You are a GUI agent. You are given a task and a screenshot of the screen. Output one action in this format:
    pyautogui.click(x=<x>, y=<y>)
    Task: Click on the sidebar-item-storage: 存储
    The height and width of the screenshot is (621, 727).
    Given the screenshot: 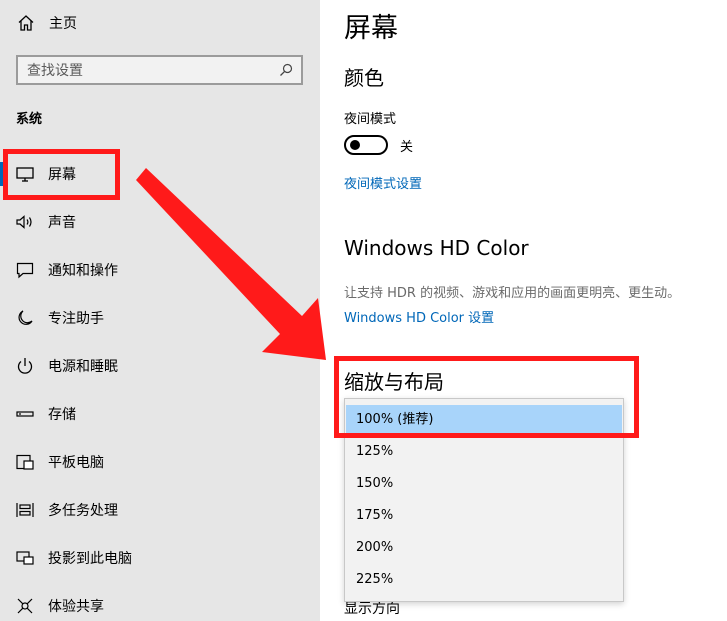 What is the action you would take?
    pyautogui.click(x=160, y=414)
    